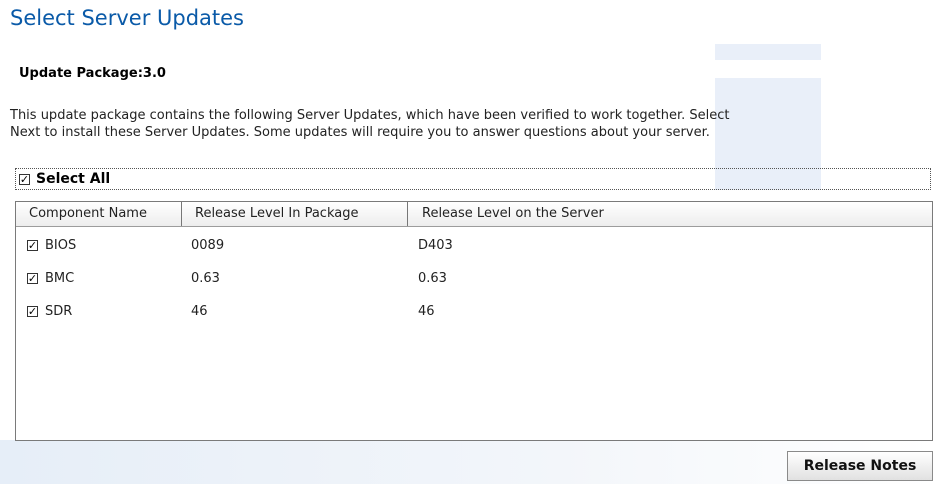  What do you see at coordinates (426, 311) in the screenshot?
I see `server-level-cell: 46` at bounding box center [426, 311].